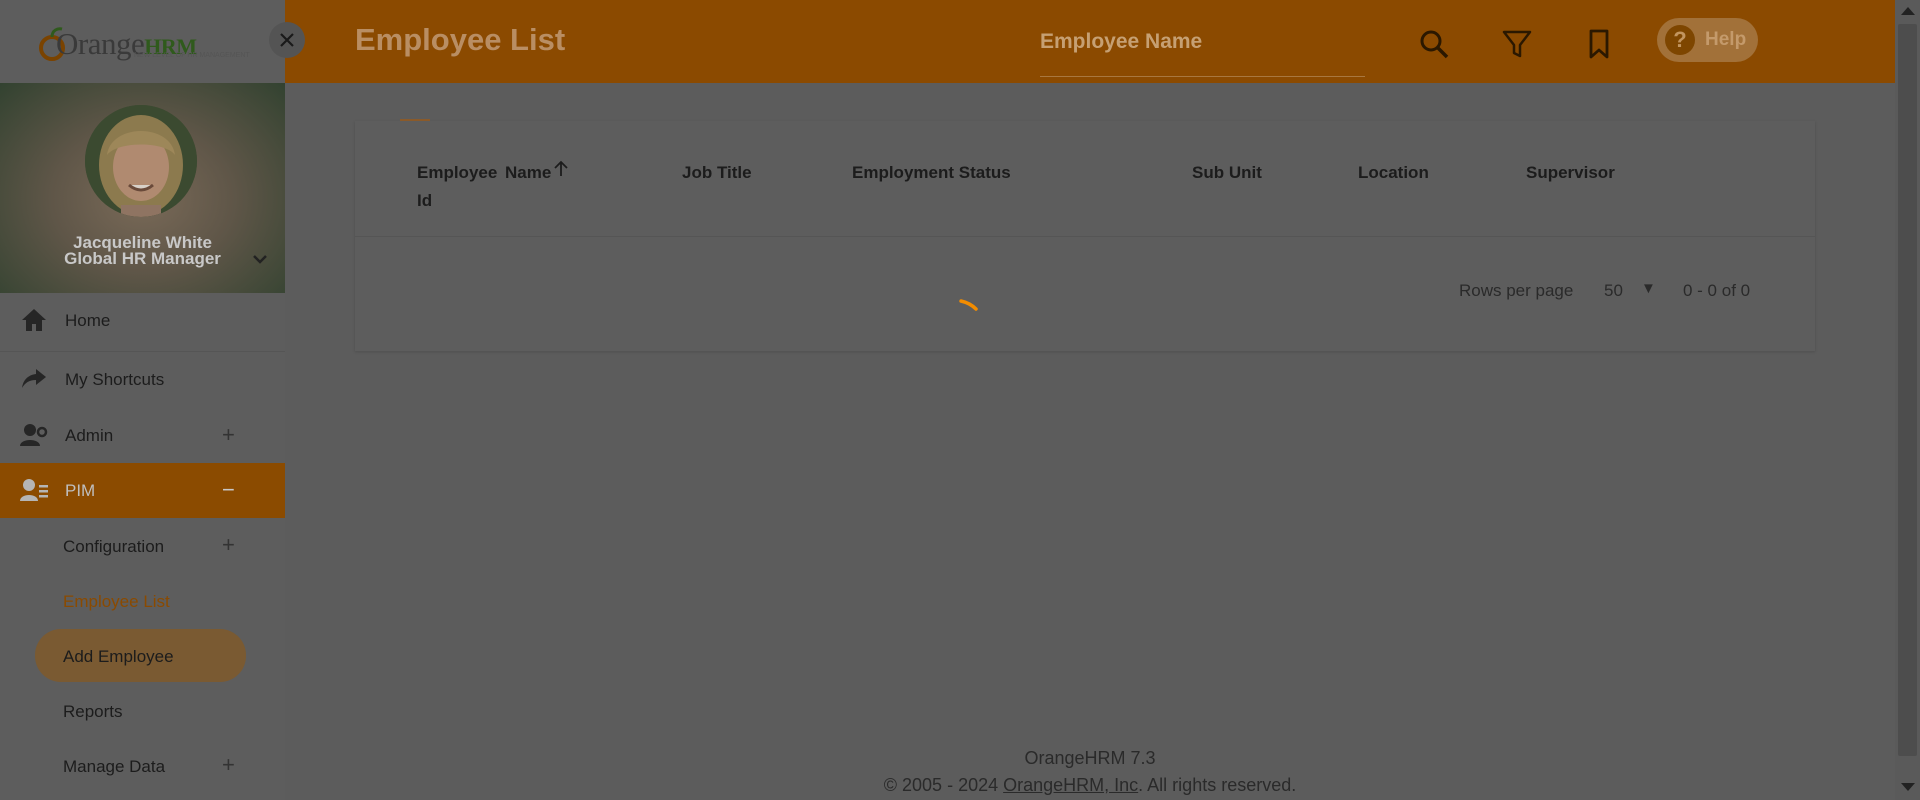 The image size is (1920, 800). I want to click on sidebar-item-label: My Shortcuts, so click(115, 379).